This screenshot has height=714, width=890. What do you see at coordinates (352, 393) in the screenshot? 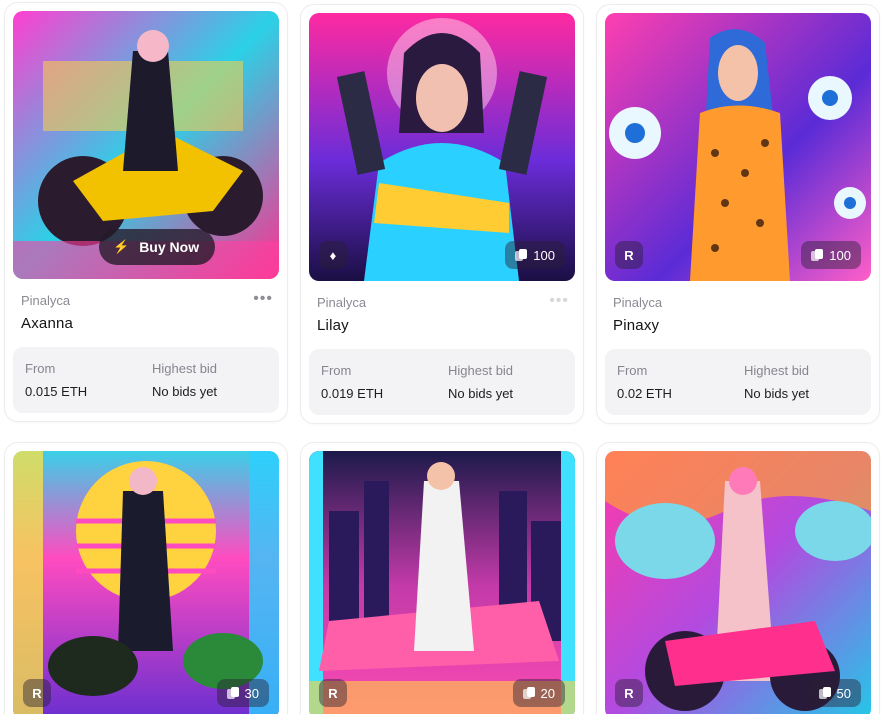
I see `price-value: 0.019 ETH` at bounding box center [352, 393].